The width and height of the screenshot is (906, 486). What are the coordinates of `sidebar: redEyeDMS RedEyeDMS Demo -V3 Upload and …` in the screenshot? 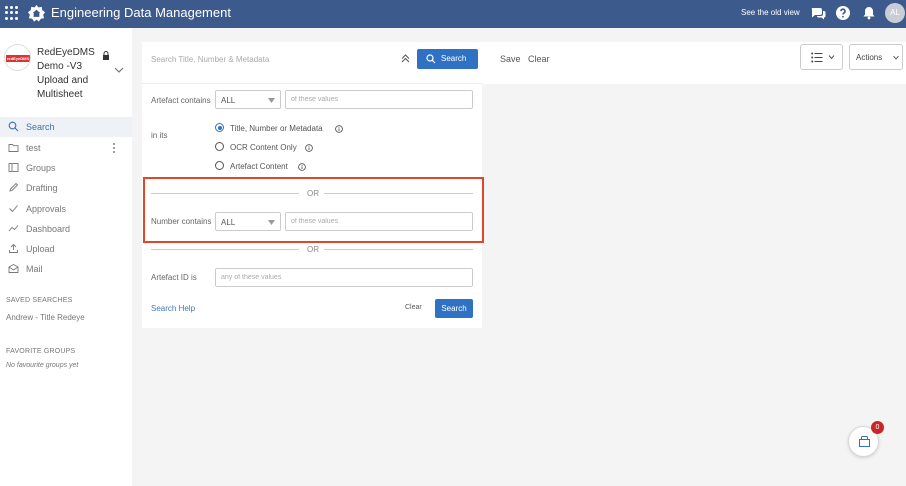 It's located at (66, 257).